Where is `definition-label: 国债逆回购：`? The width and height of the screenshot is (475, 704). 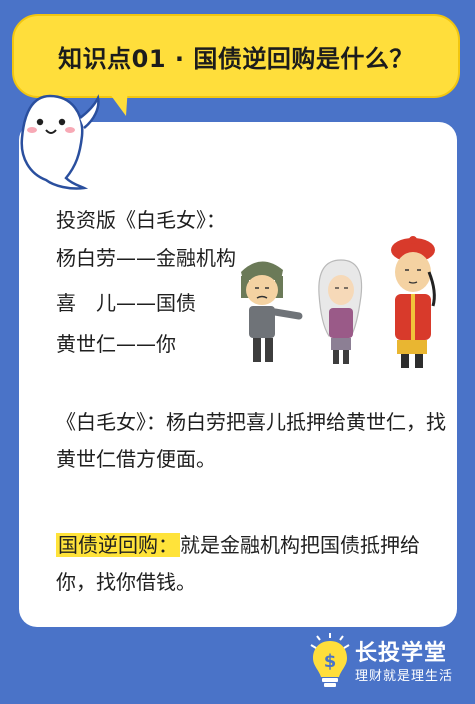
definition-label: 国债逆回购： is located at coordinates (118, 545).